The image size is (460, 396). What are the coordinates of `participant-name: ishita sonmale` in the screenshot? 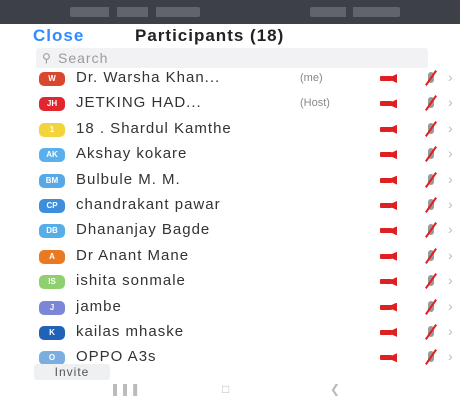 It's located at (131, 281).